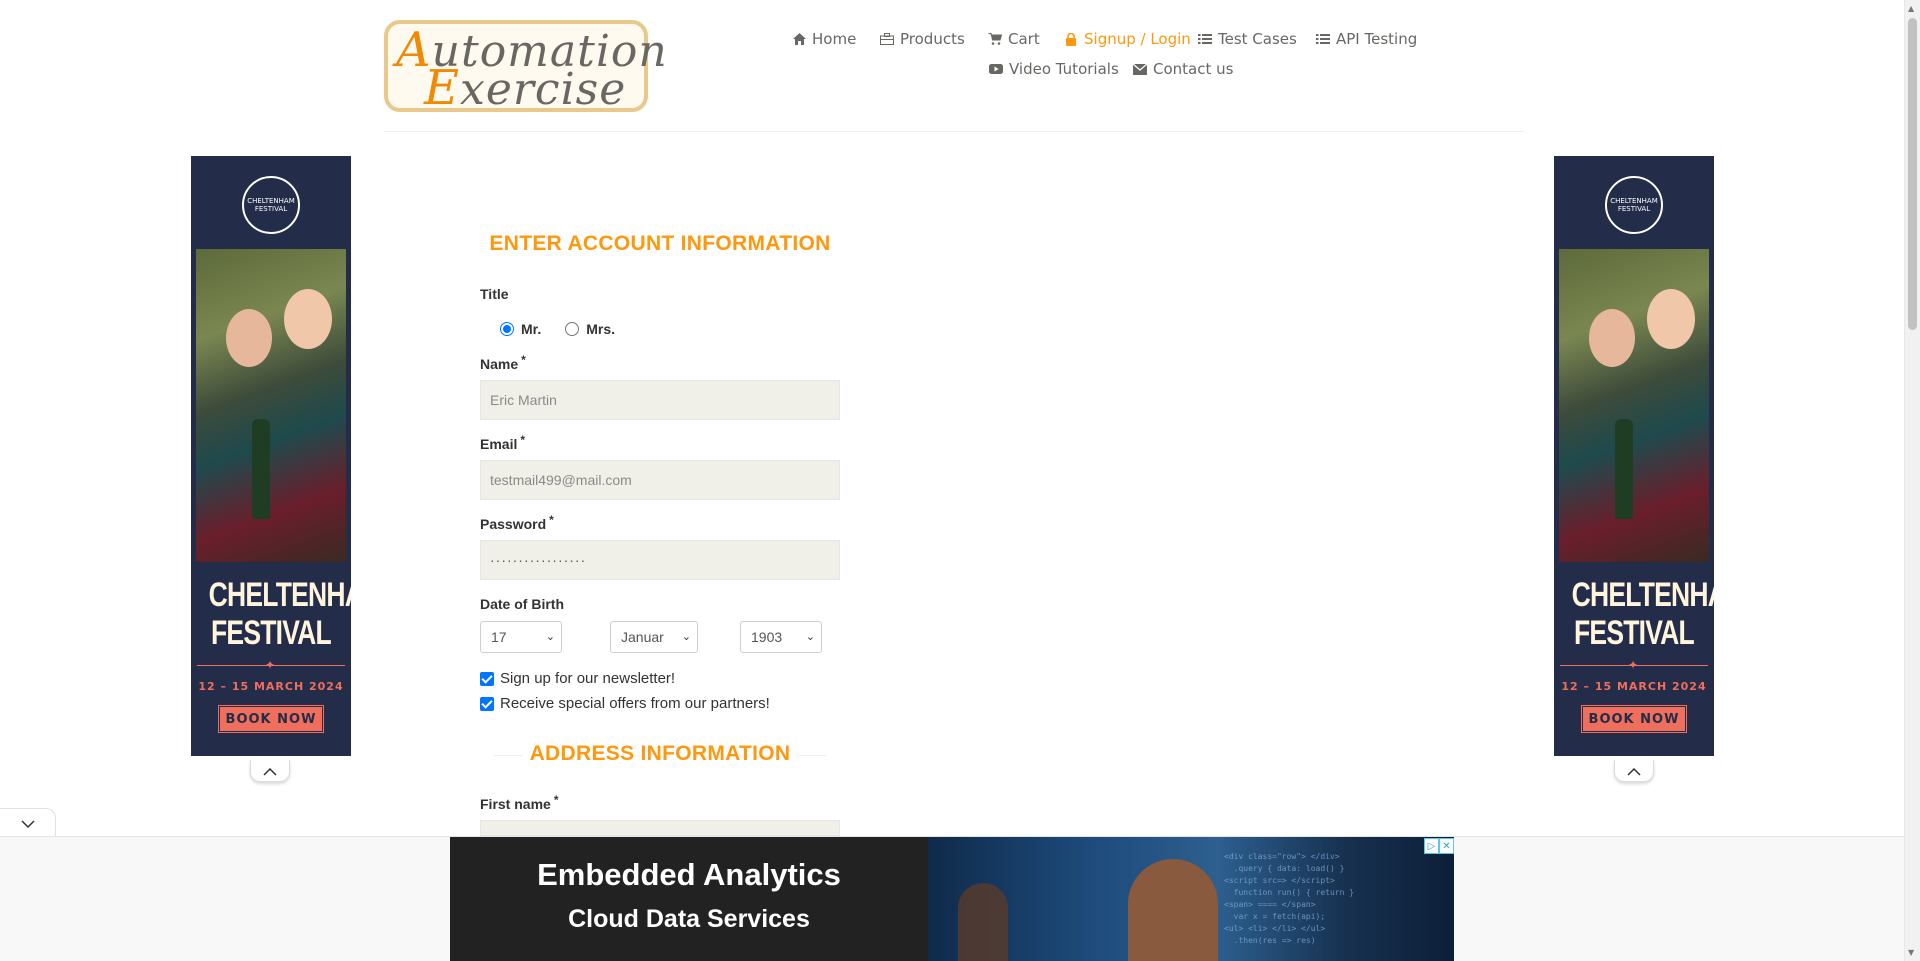 The width and height of the screenshot is (1920, 961). Describe the element at coordinates (1071, 39) in the screenshot. I see `lock-icon` at that location.